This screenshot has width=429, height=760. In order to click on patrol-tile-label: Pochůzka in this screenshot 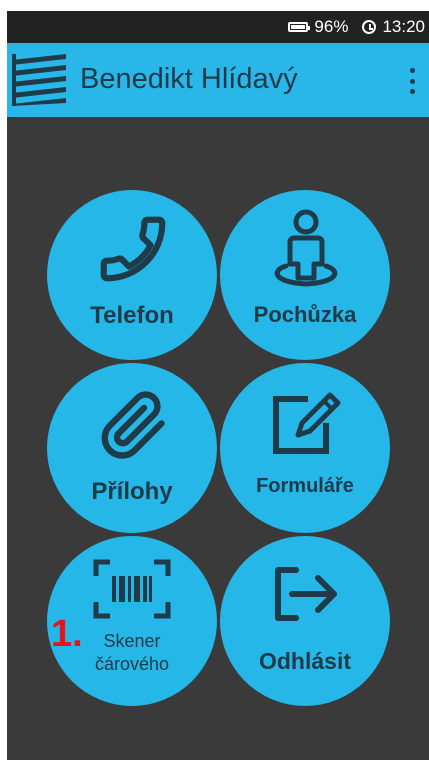, I will do `click(305, 314)`.